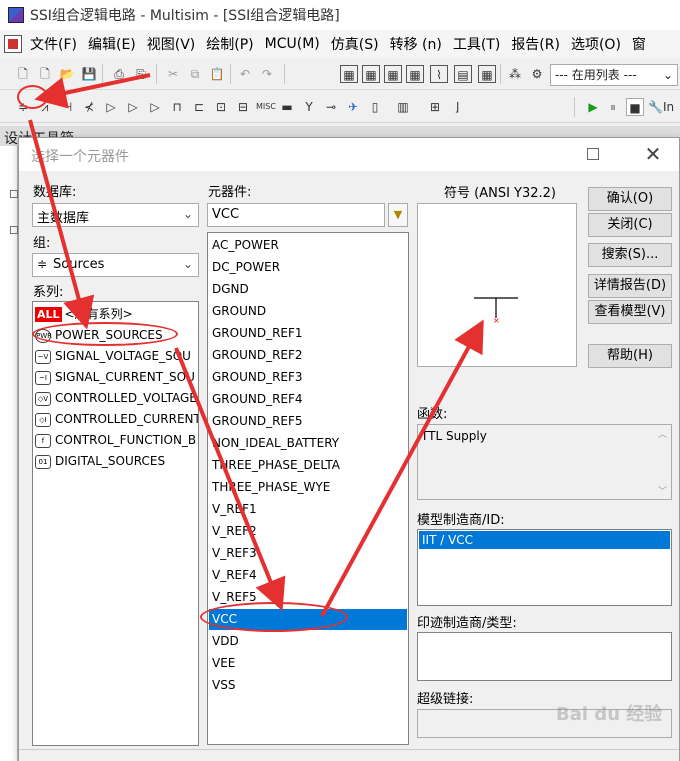 This screenshot has width=680, height=761. Describe the element at coordinates (230, 479) in the screenshot. I see `arrow-to-vcc` at that location.